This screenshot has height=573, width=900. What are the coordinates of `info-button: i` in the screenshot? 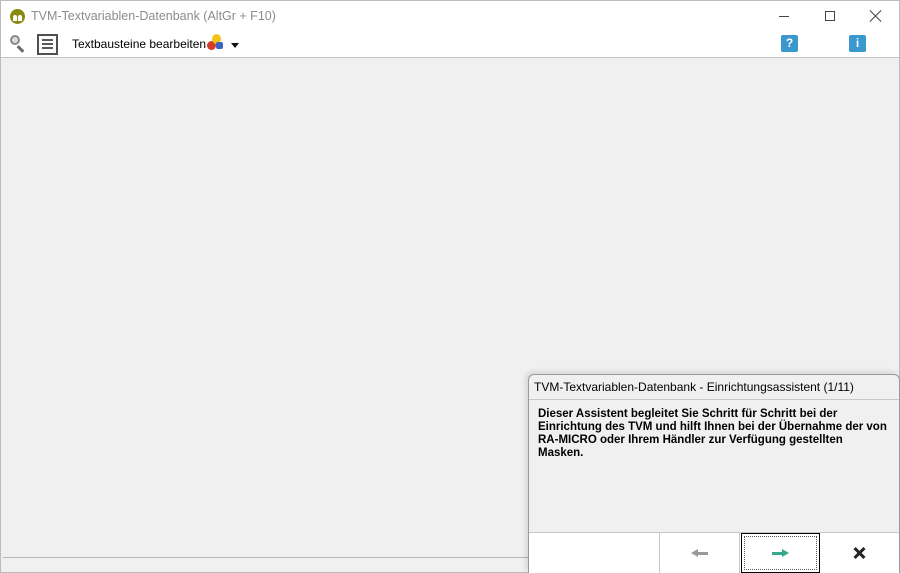 It's located at (857, 43).